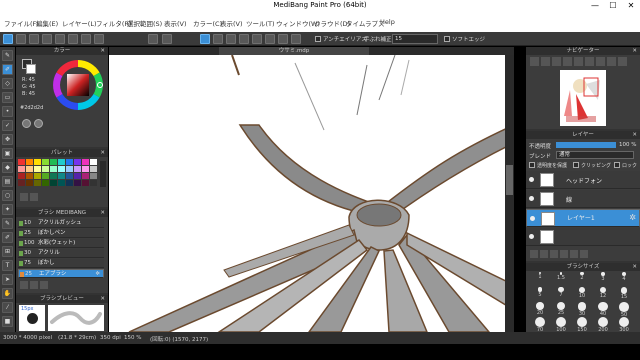 The image size is (640, 360). Describe the element at coordinates (624, 277) in the screenshot. I see `brush-size-option: 4` at that location.